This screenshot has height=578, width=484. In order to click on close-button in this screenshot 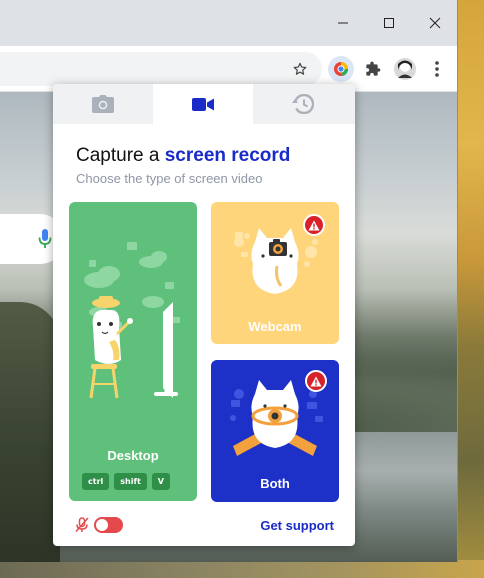, I will do `click(434, 23)`.